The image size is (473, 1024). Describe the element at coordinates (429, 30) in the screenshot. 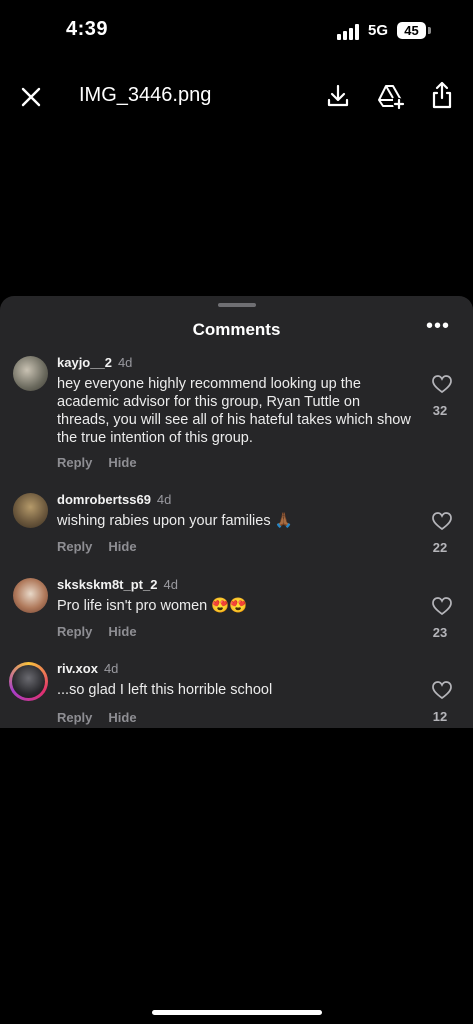

I see `battery-tip` at that location.